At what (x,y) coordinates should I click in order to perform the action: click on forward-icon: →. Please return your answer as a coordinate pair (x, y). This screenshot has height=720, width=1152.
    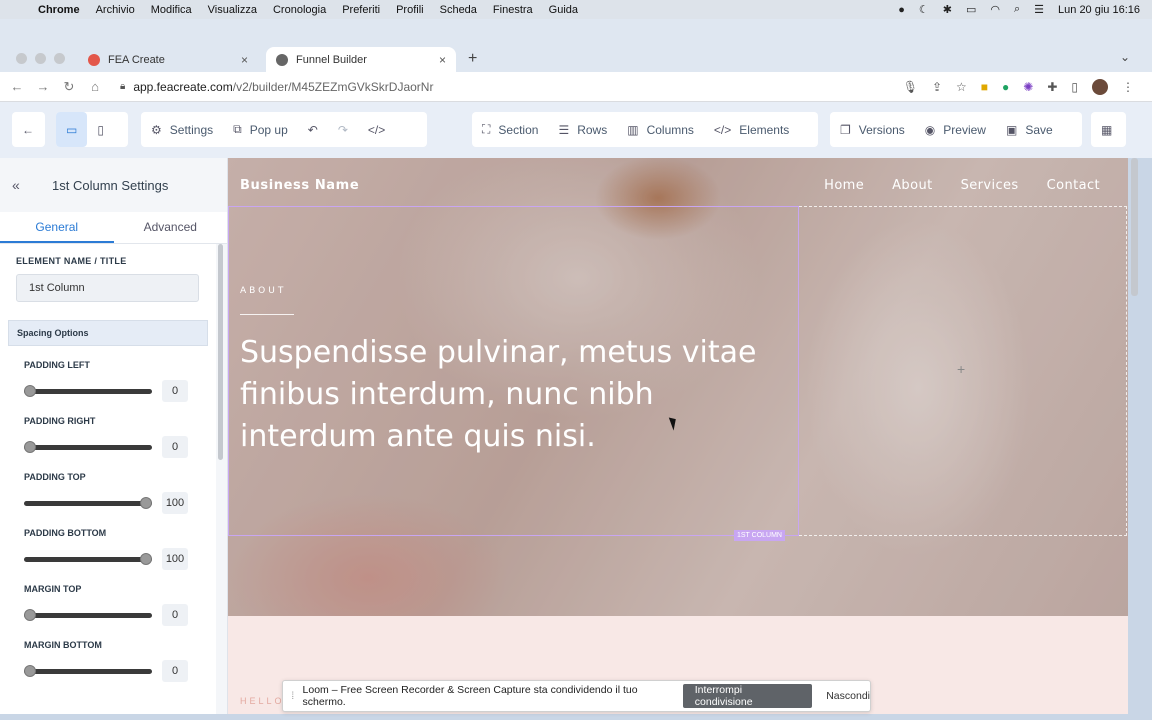
    Looking at the image, I should click on (43, 86).